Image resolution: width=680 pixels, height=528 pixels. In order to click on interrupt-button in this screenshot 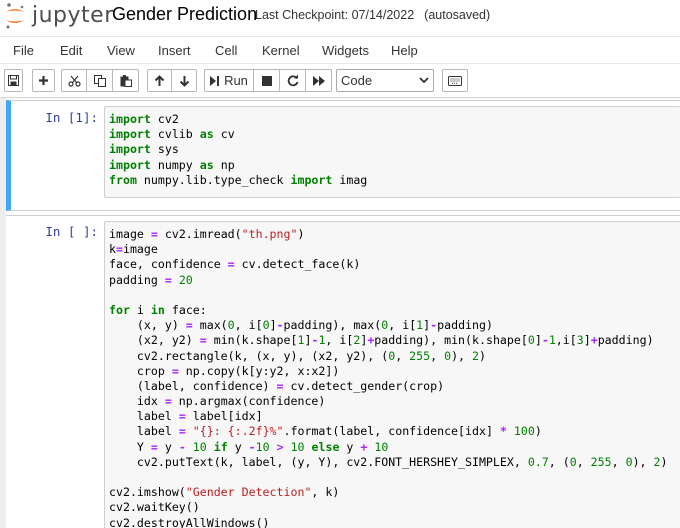, I will do `click(267, 80)`.